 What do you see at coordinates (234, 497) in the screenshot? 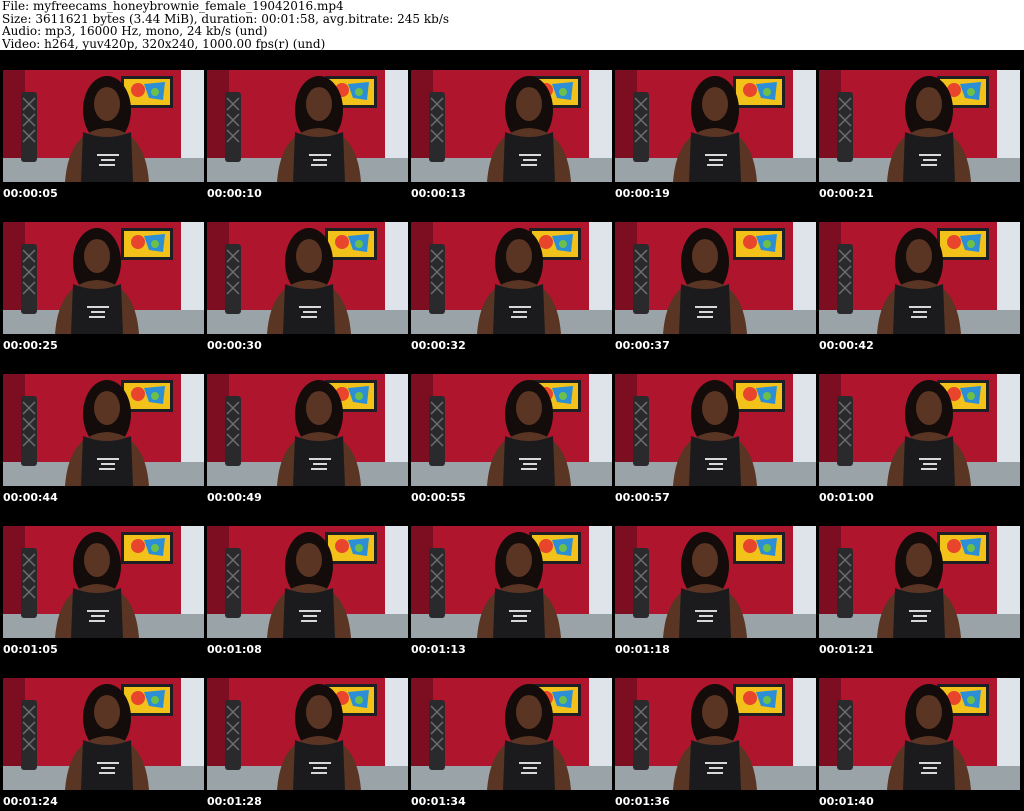
I see `timestamp-label: 00:00:49` at bounding box center [234, 497].